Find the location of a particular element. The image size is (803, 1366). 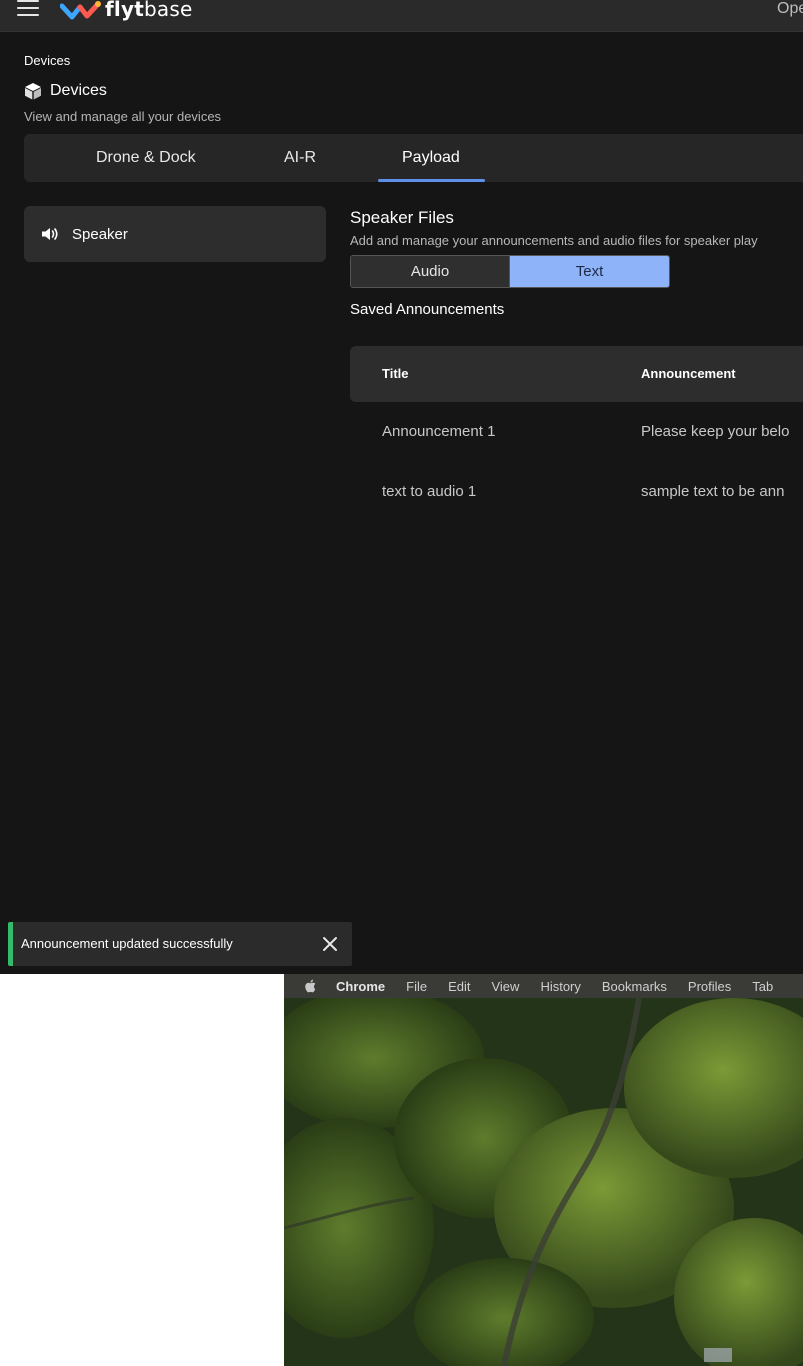

menu-tab: Tab is located at coordinates (762, 986).